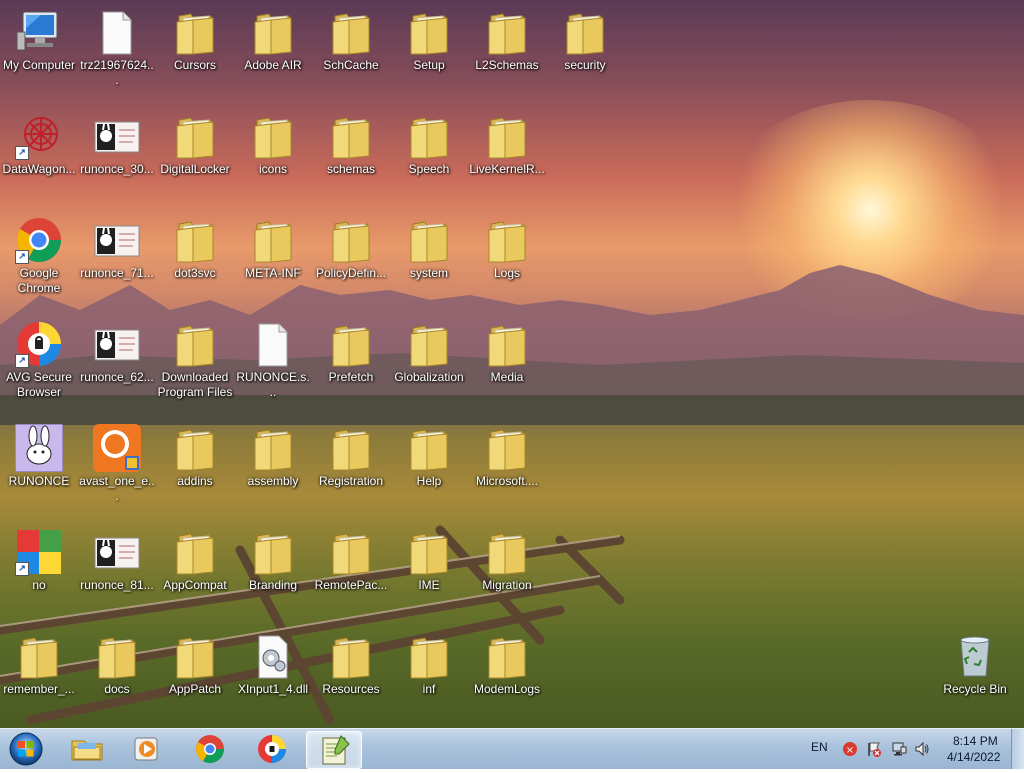 The height and width of the screenshot is (773, 1024). Describe the element at coordinates (272, 749) in the screenshot. I see `taskbar-avg-browser-button` at that location.